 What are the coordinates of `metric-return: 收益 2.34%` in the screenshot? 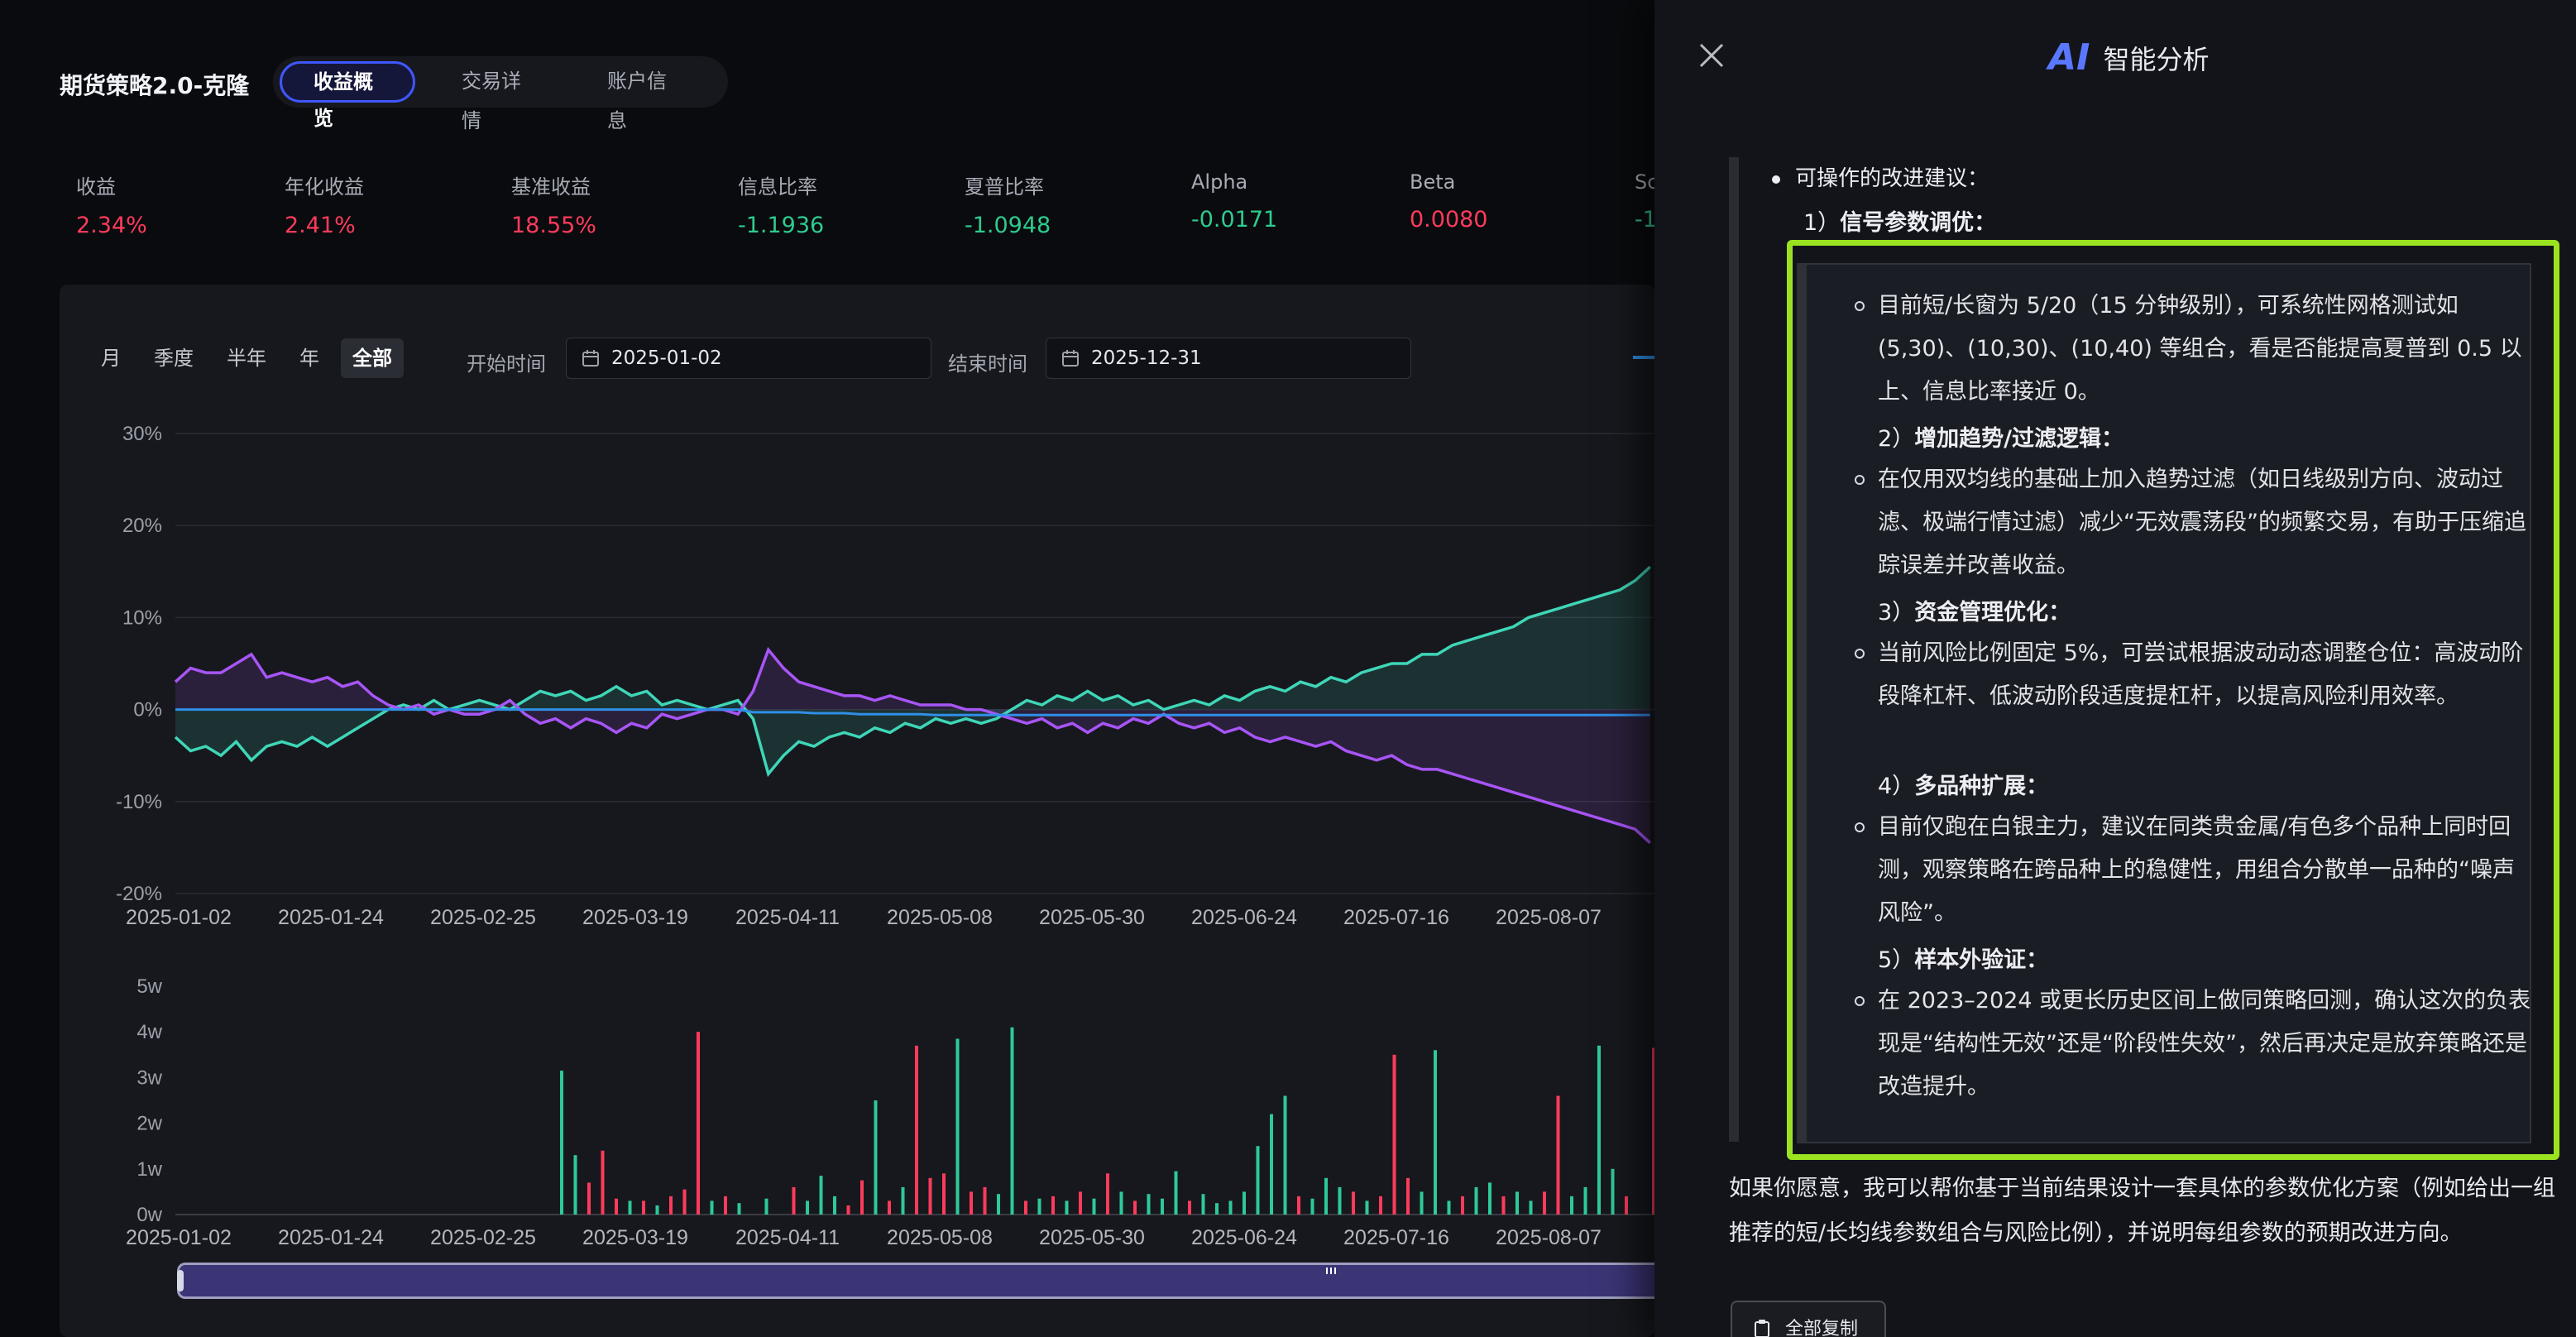 It's located at (111, 204).